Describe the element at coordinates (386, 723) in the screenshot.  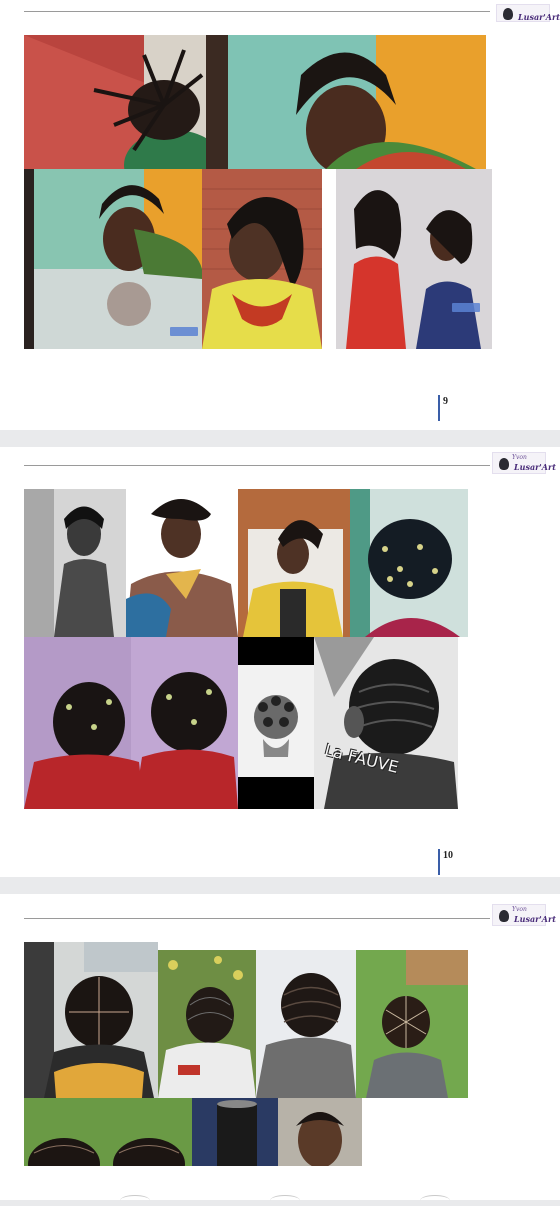
I see `photo-hairstyle-la-fauve: La FAUVE` at that location.